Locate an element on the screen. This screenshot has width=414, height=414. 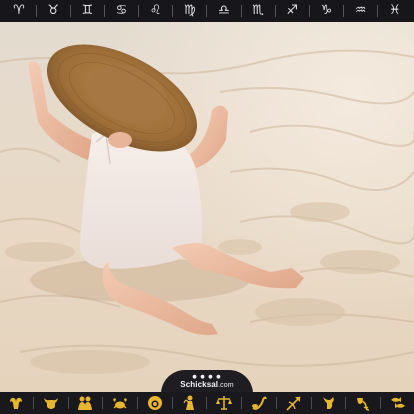
water-bearer-icon is located at coordinates (363, 403).